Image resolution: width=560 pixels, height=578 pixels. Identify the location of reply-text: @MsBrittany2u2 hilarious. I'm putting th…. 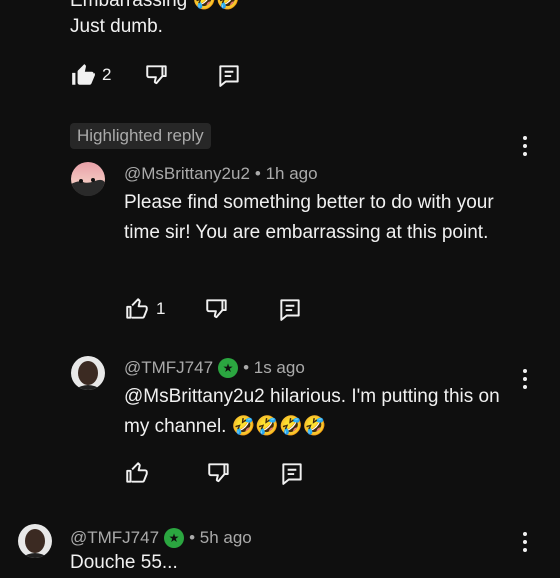
(312, 411).